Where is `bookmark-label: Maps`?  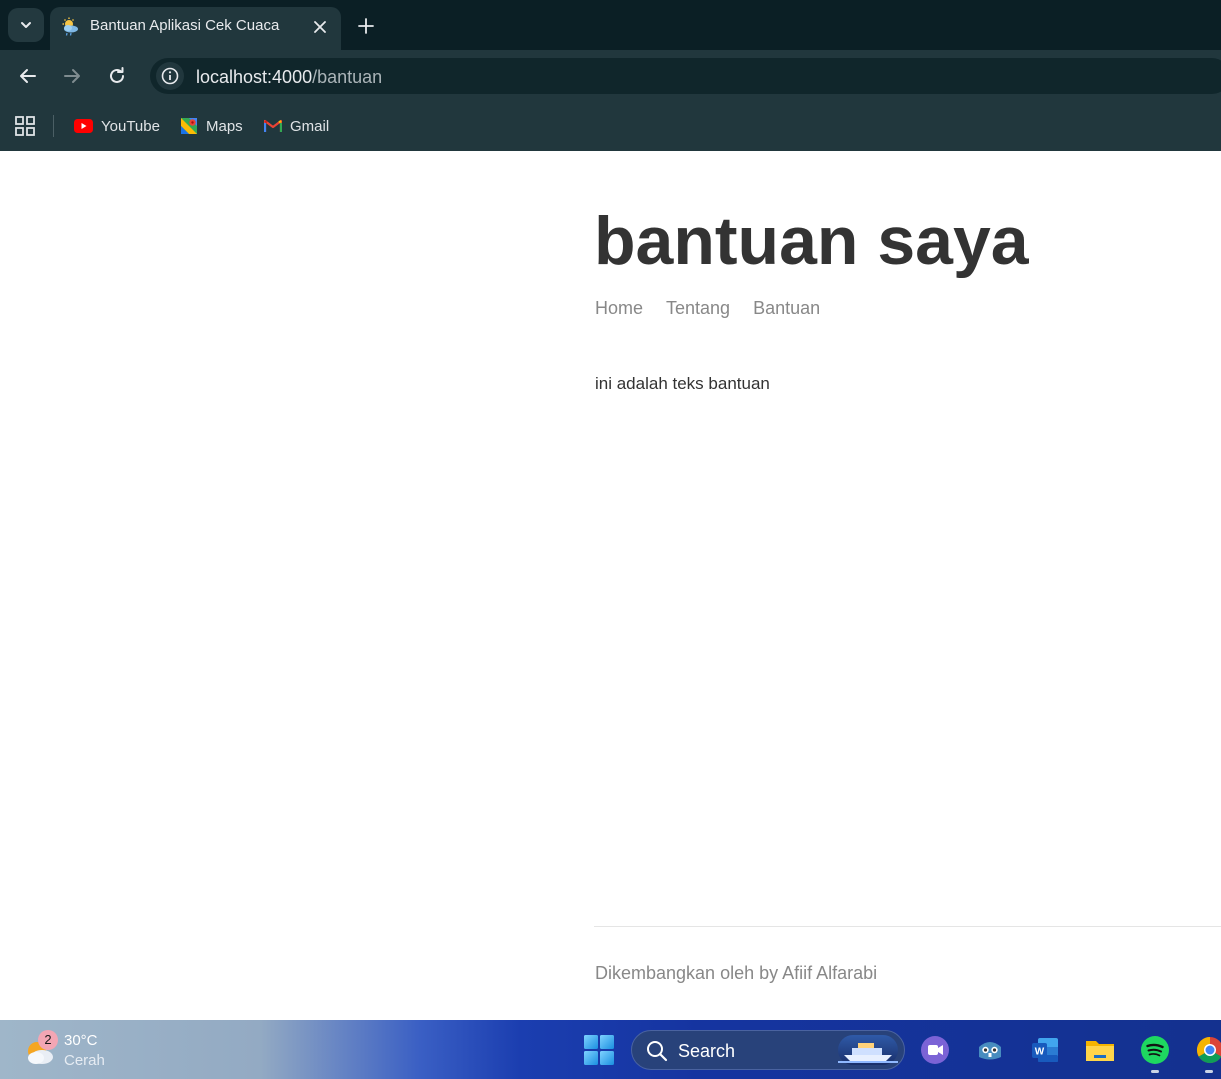
bookmark-label: Maps is located at coordinates (224, 126).